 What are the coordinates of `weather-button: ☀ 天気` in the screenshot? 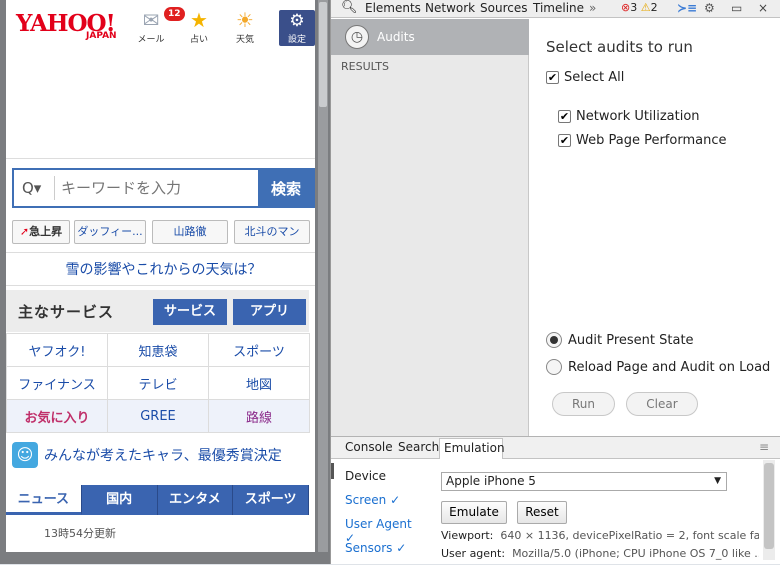 It's located at (245, 26).